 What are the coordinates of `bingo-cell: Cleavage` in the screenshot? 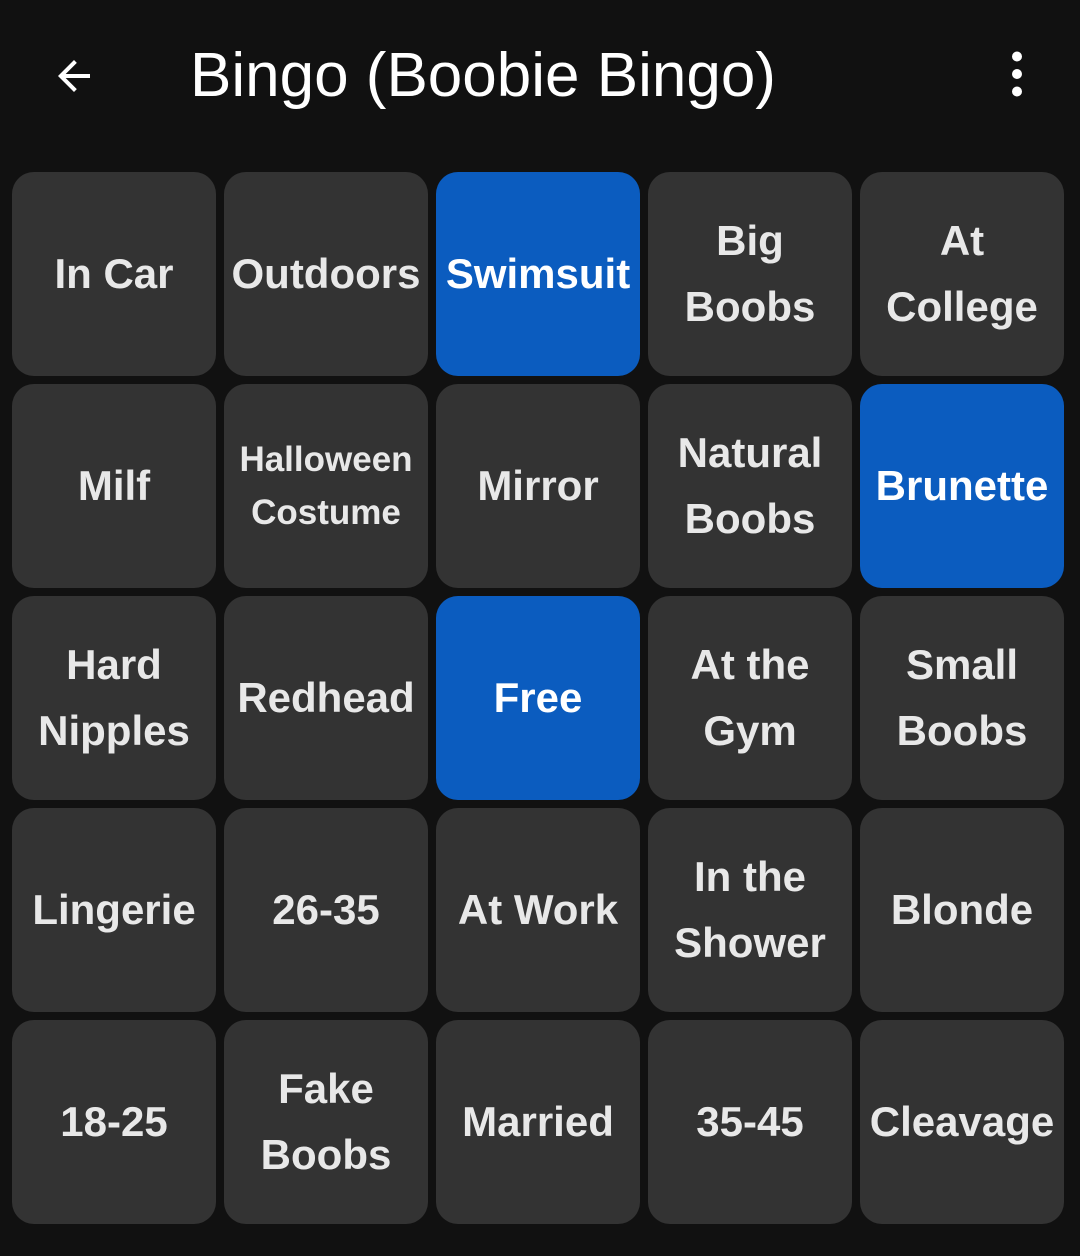 It's located at (962, 1122).